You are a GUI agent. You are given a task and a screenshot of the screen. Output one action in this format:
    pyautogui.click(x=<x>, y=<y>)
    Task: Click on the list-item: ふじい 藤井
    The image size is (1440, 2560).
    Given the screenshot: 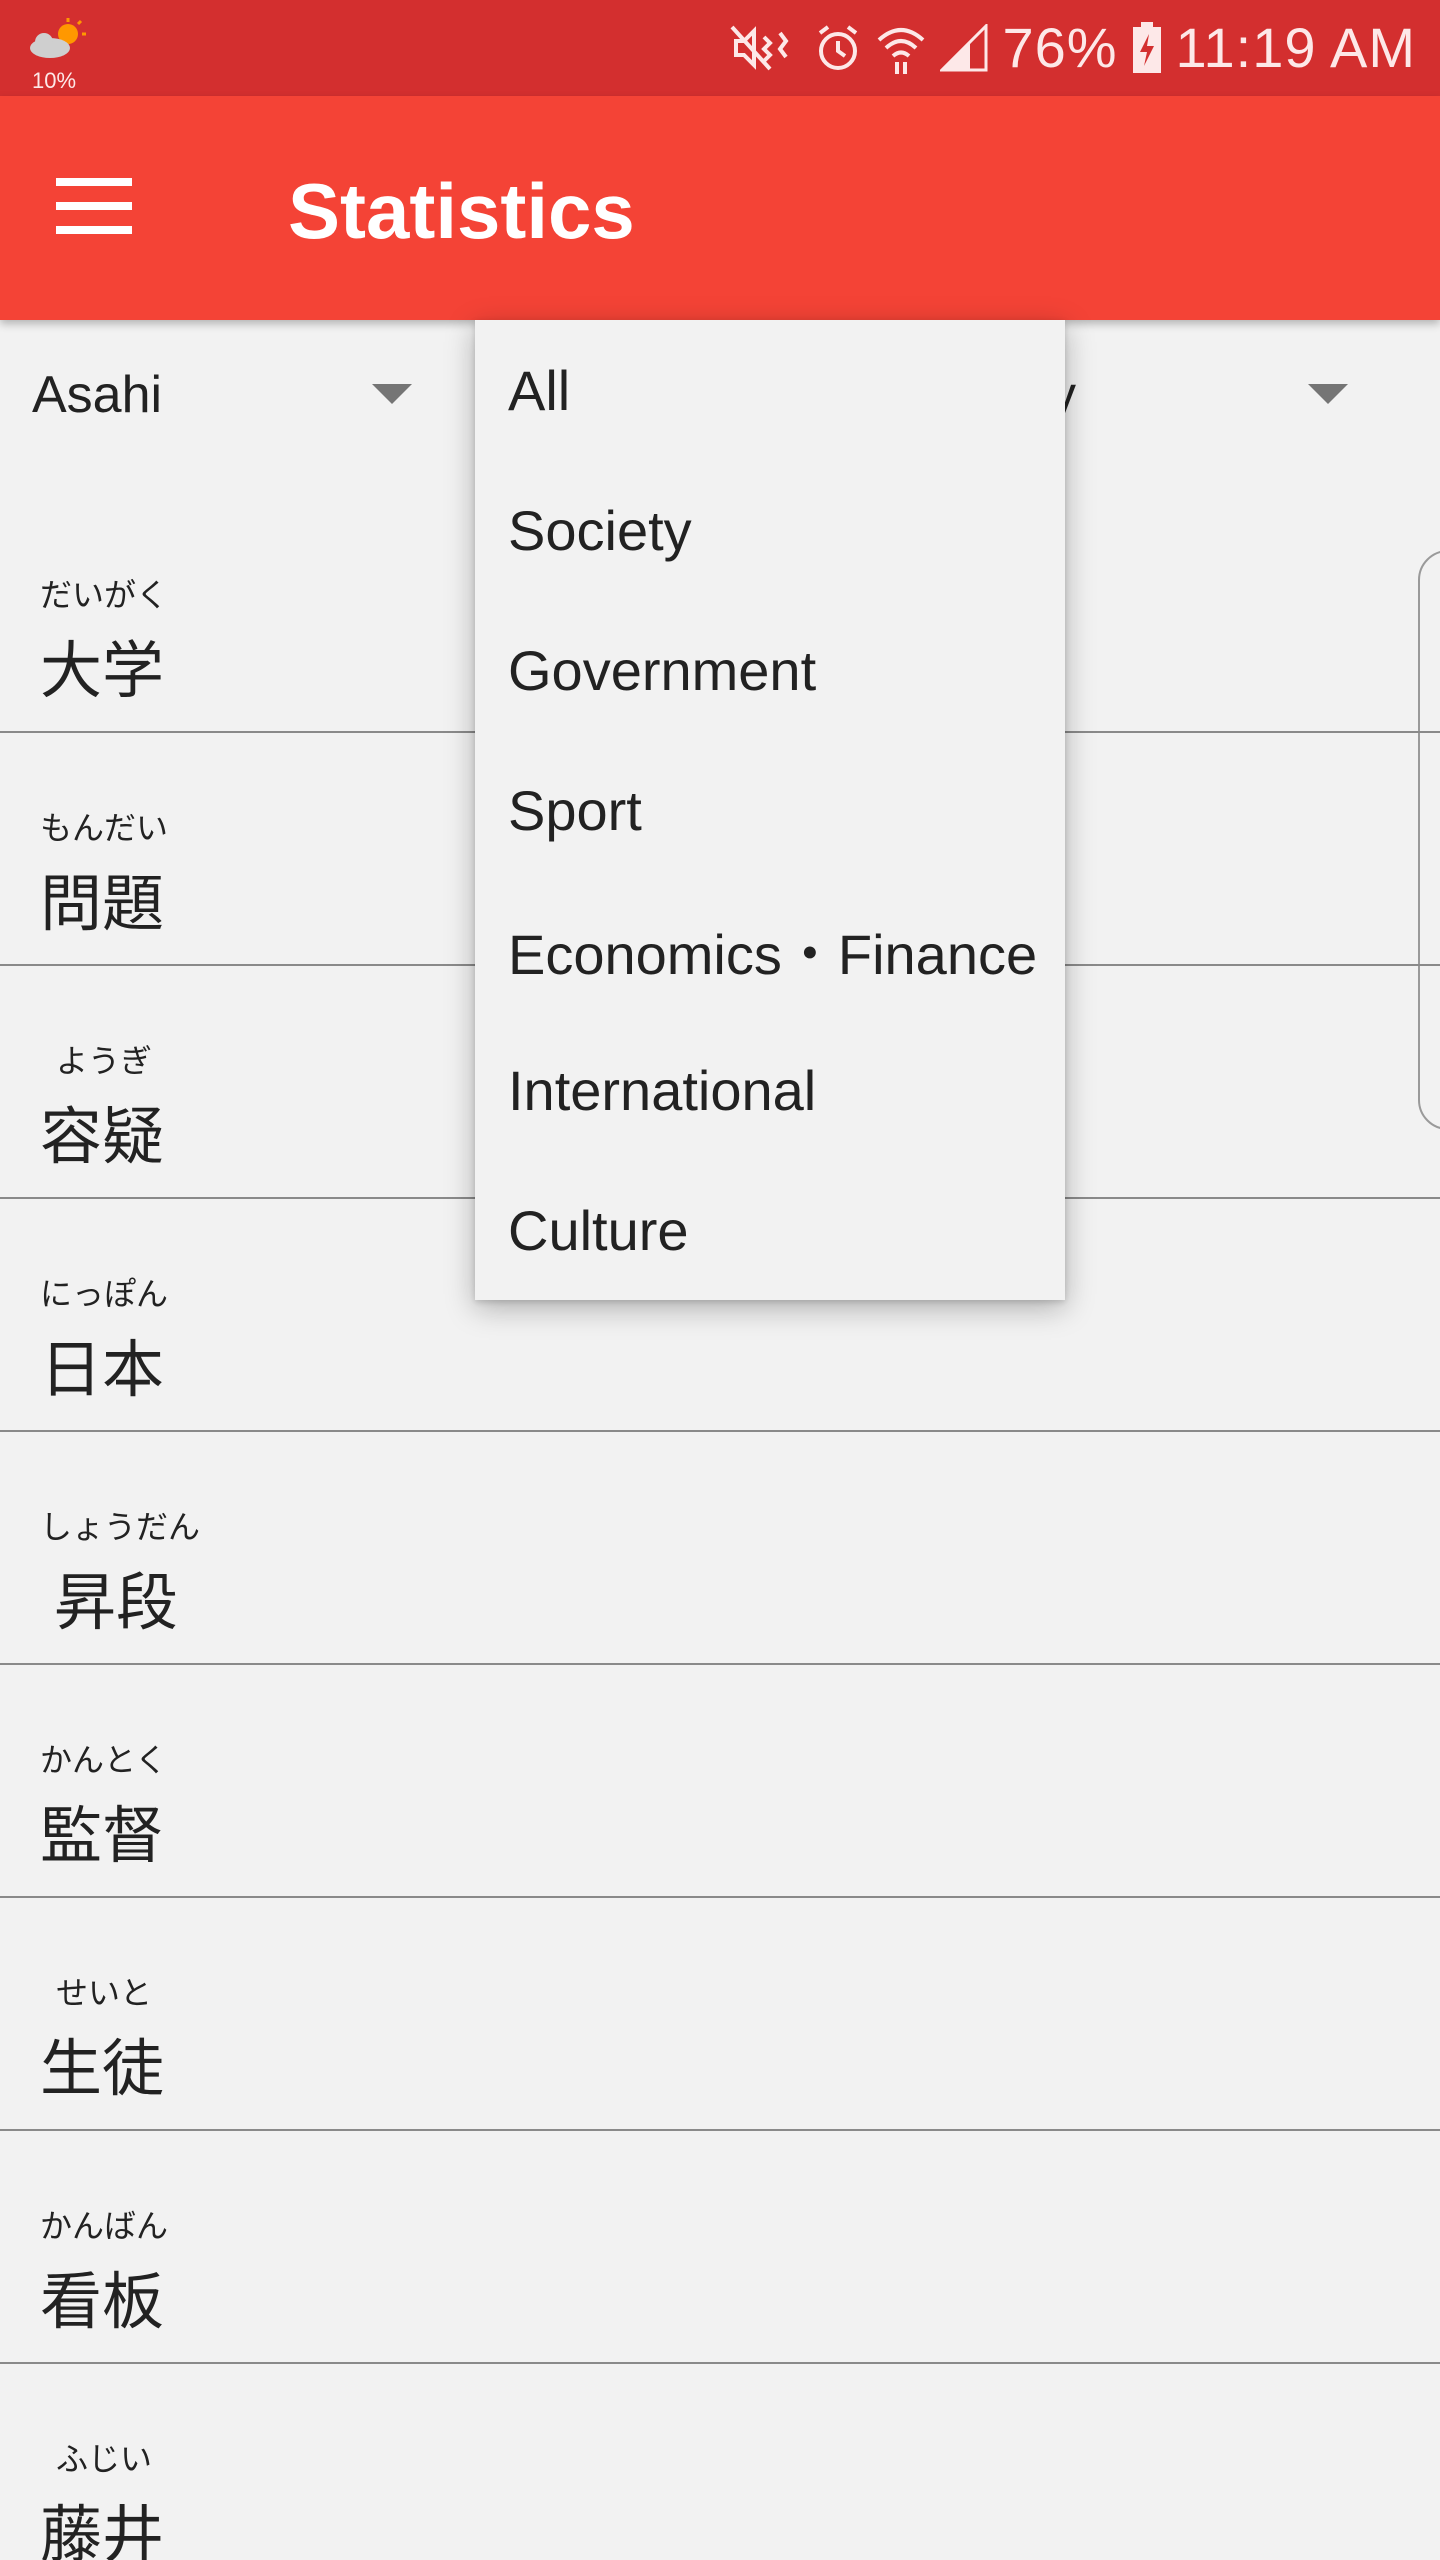 What is the action you would take?
    pyautogui.click(x=720, y=2462)
    